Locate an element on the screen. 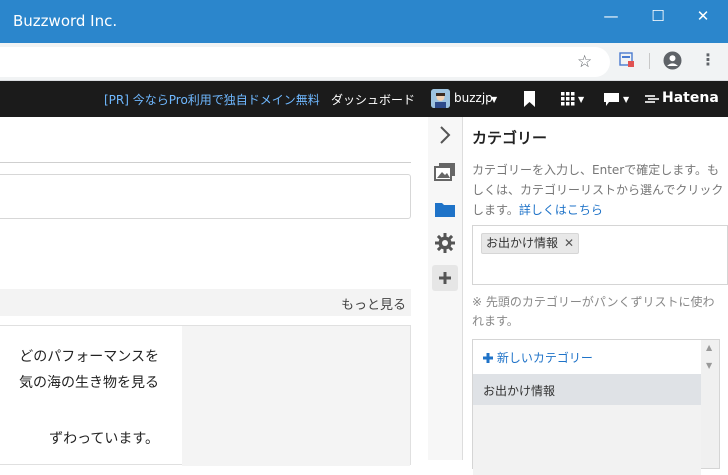 The image size is (728, 475). hatena-logo-icon is located at coordinates (652, 99).